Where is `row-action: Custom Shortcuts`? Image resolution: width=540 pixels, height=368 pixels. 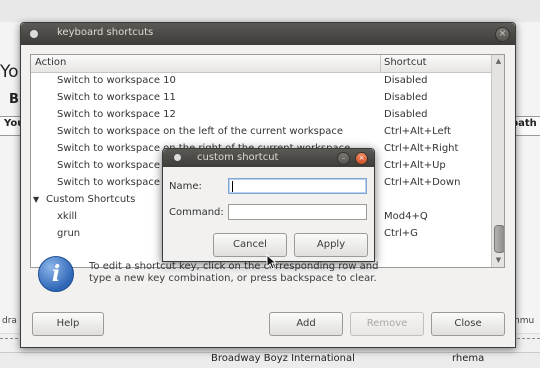 row-action: Custom Shortcuts is located at coordinates (91, 199).